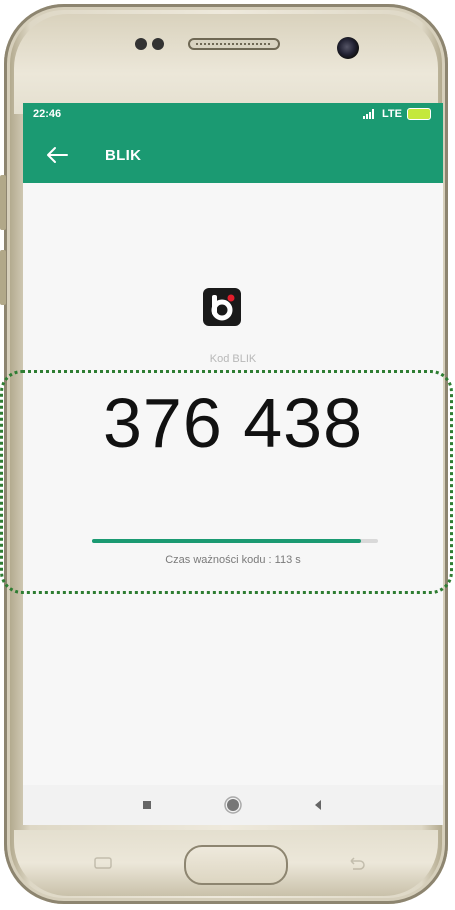 The height and width of the screenshot is (910, 455). I want to click on validity-progress-bar, so click(235, 541).